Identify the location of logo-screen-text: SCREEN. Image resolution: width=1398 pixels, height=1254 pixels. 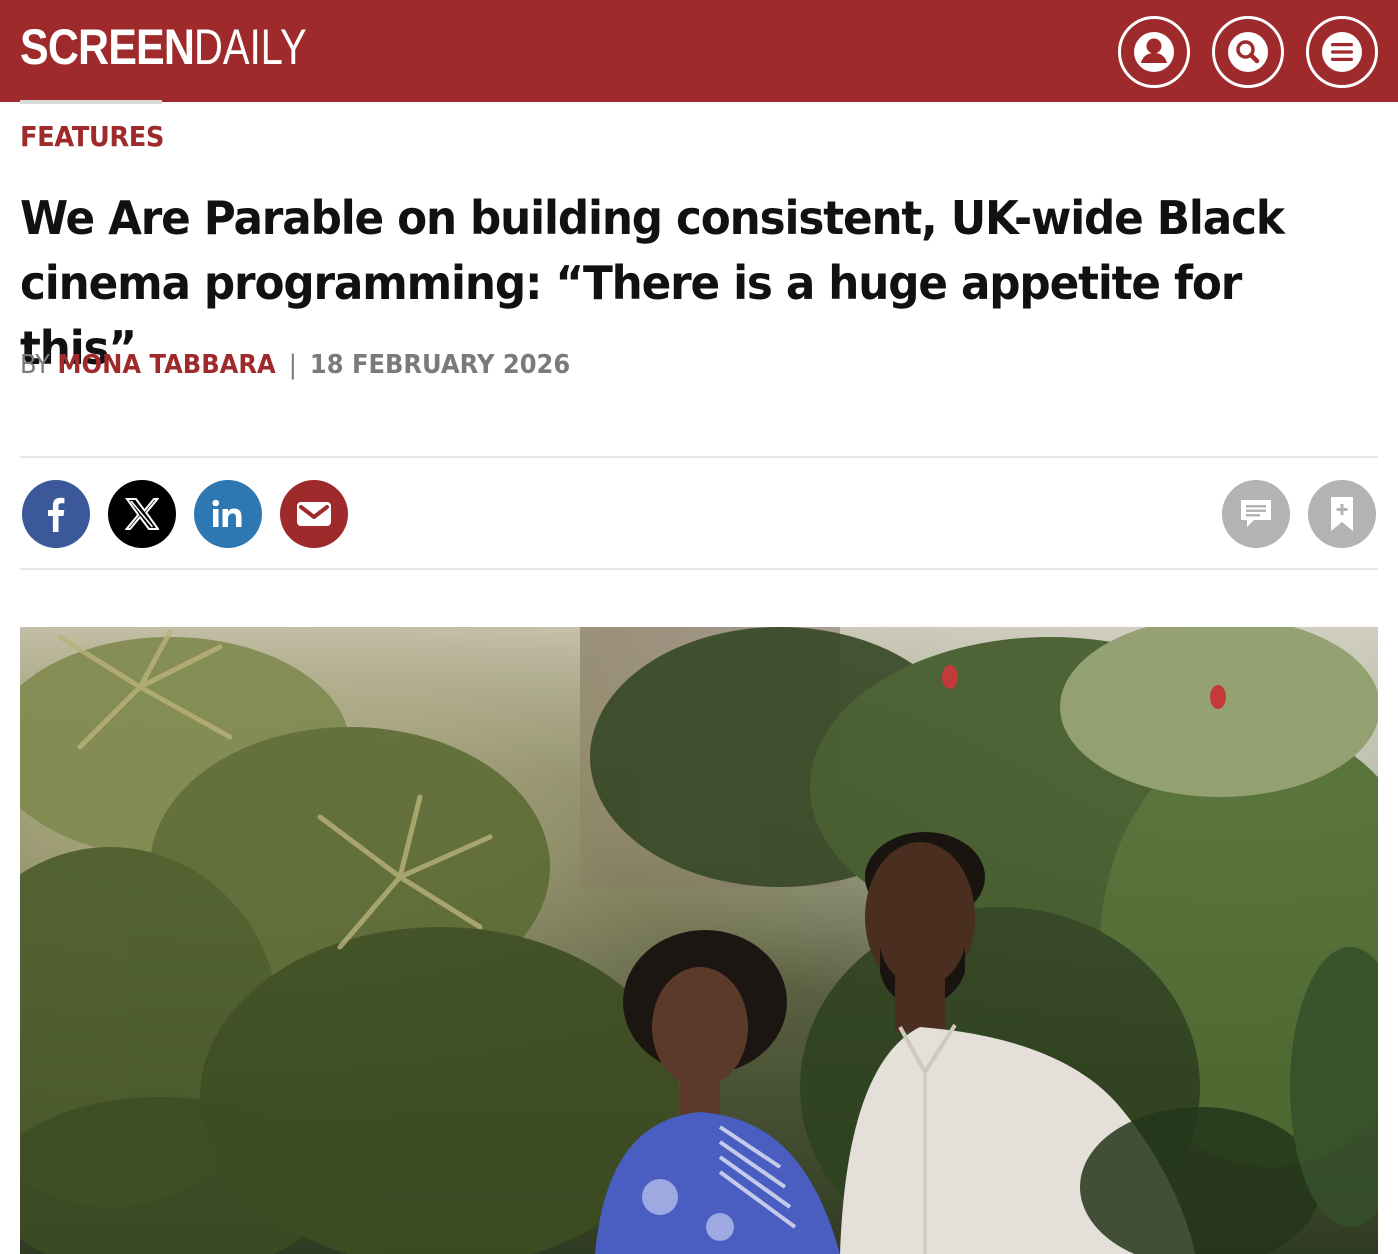
(107, 47).